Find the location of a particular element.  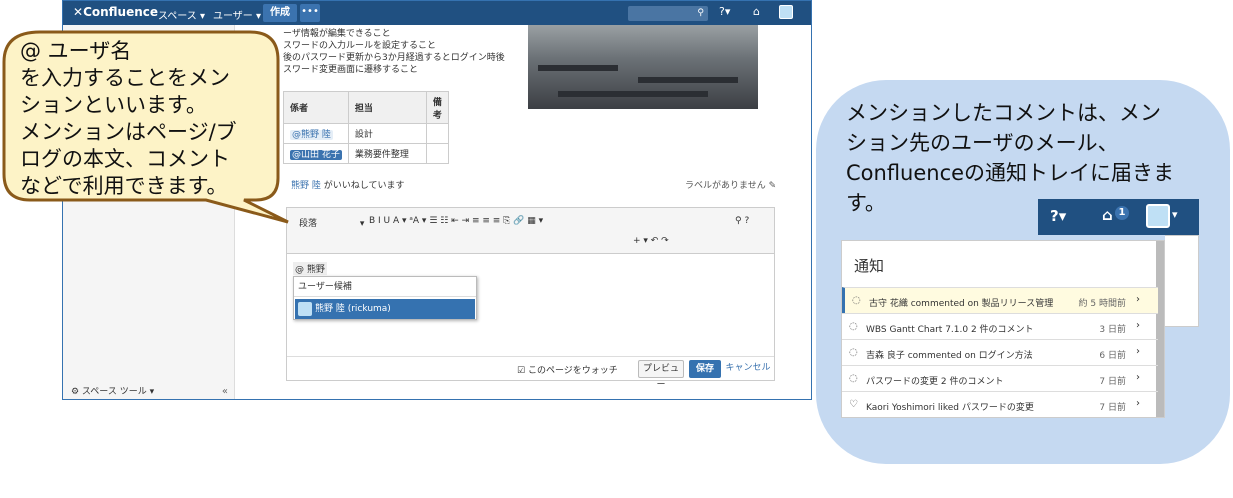

like-summary: 熊野 陸 がいいねしています is located at coordinates (347, 184).